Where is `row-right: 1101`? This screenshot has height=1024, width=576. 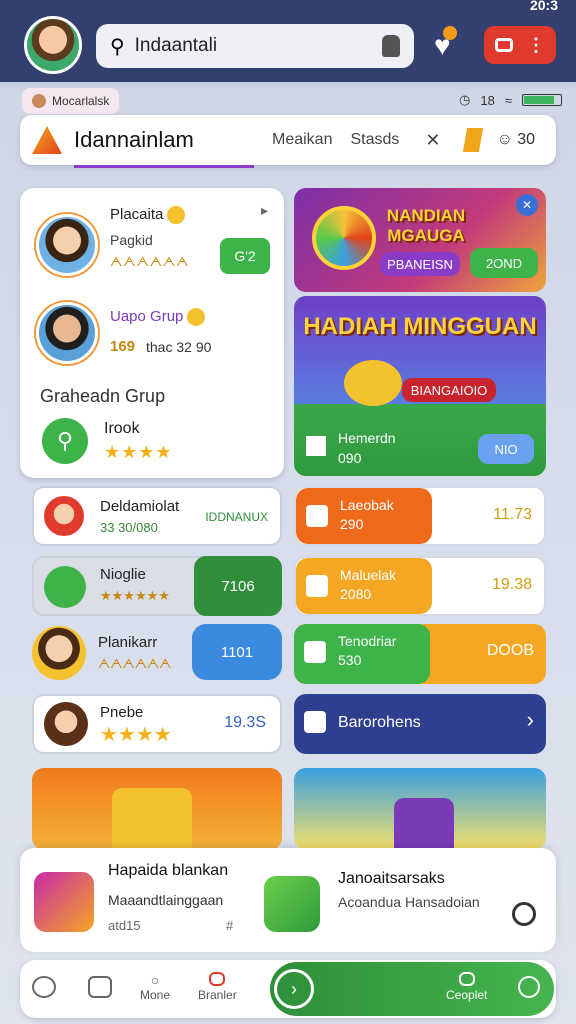 row-right: 1101 is located at coordinates (237, 652).